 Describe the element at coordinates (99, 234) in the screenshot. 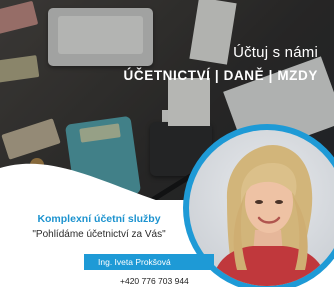

I see `services-tagline: "Pohlídáme účetnictví za Vás"` at that location.